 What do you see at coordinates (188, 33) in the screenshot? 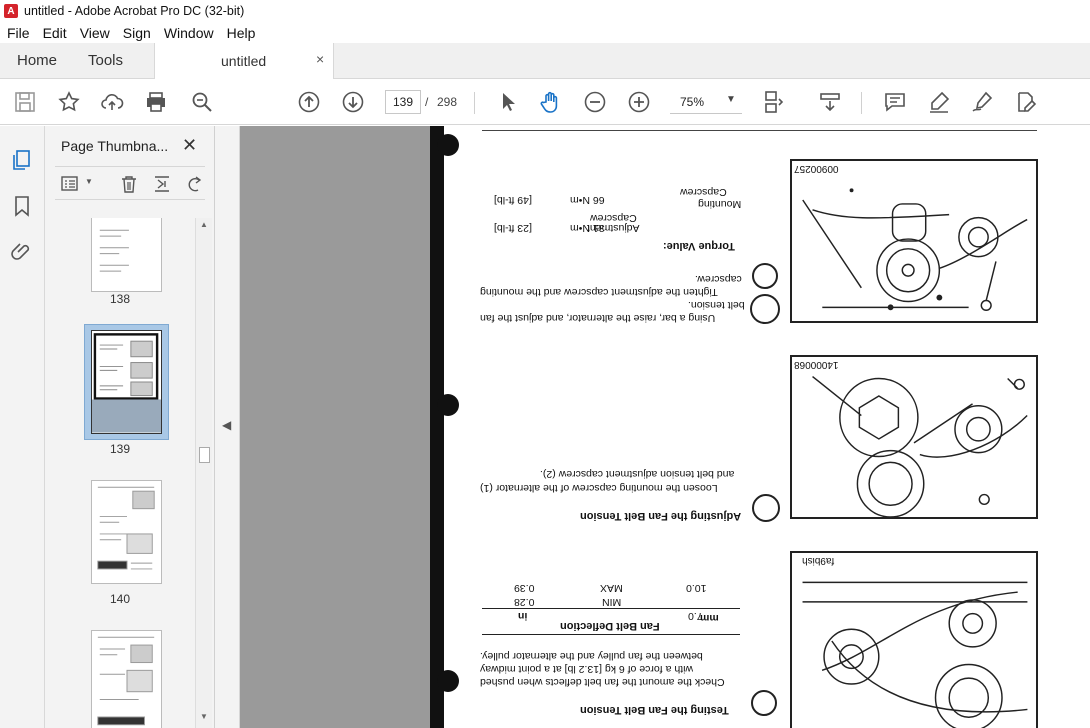
I see `menu-window: Window` at bounding box center [188, 33].